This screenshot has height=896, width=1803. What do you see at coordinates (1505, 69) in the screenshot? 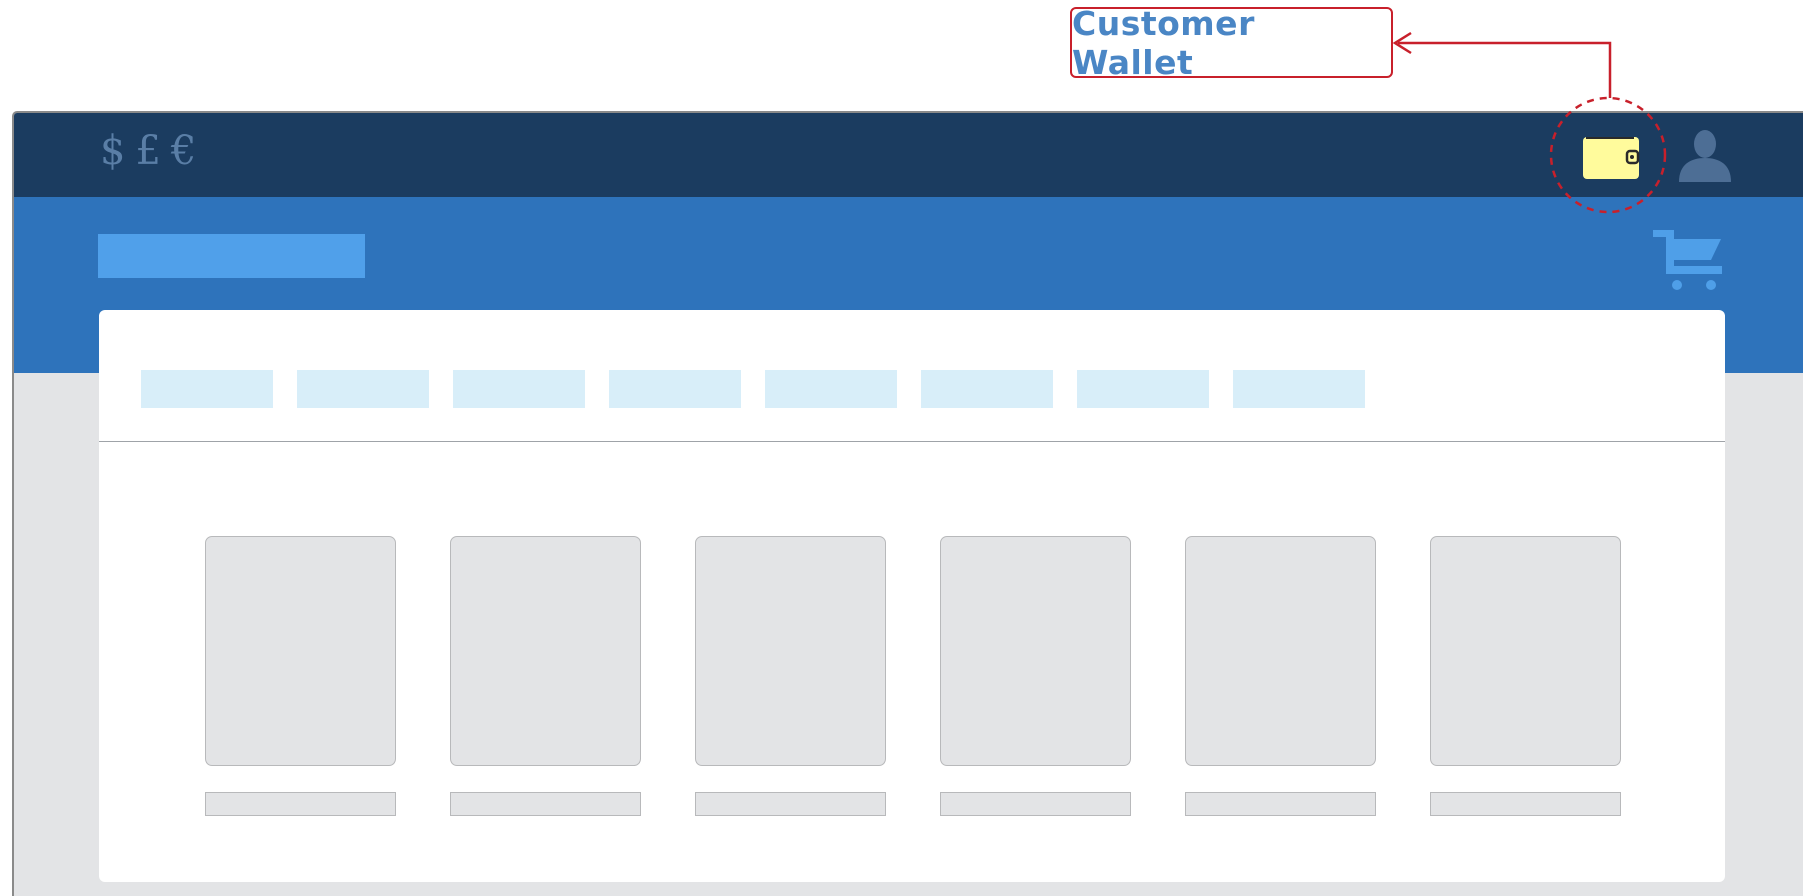
I see `annotation-connector-line` at bounding box center [1505, 69].